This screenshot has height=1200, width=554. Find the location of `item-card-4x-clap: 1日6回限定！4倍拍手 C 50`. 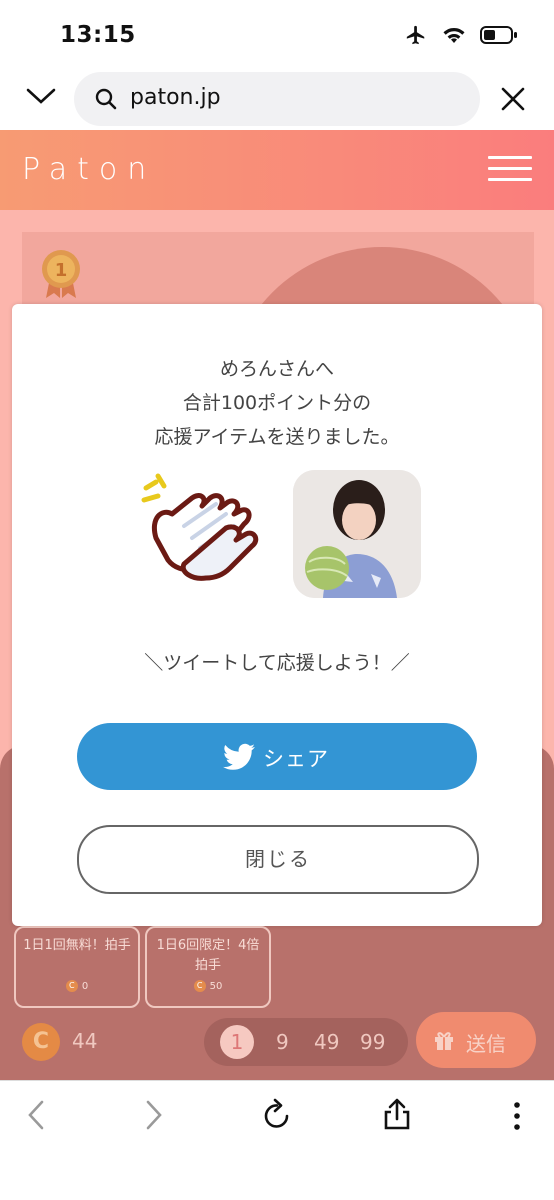

item-card-4x-clap: 1日6回限定！4倍拍手 C 50 is located at coordinates (208, 967).